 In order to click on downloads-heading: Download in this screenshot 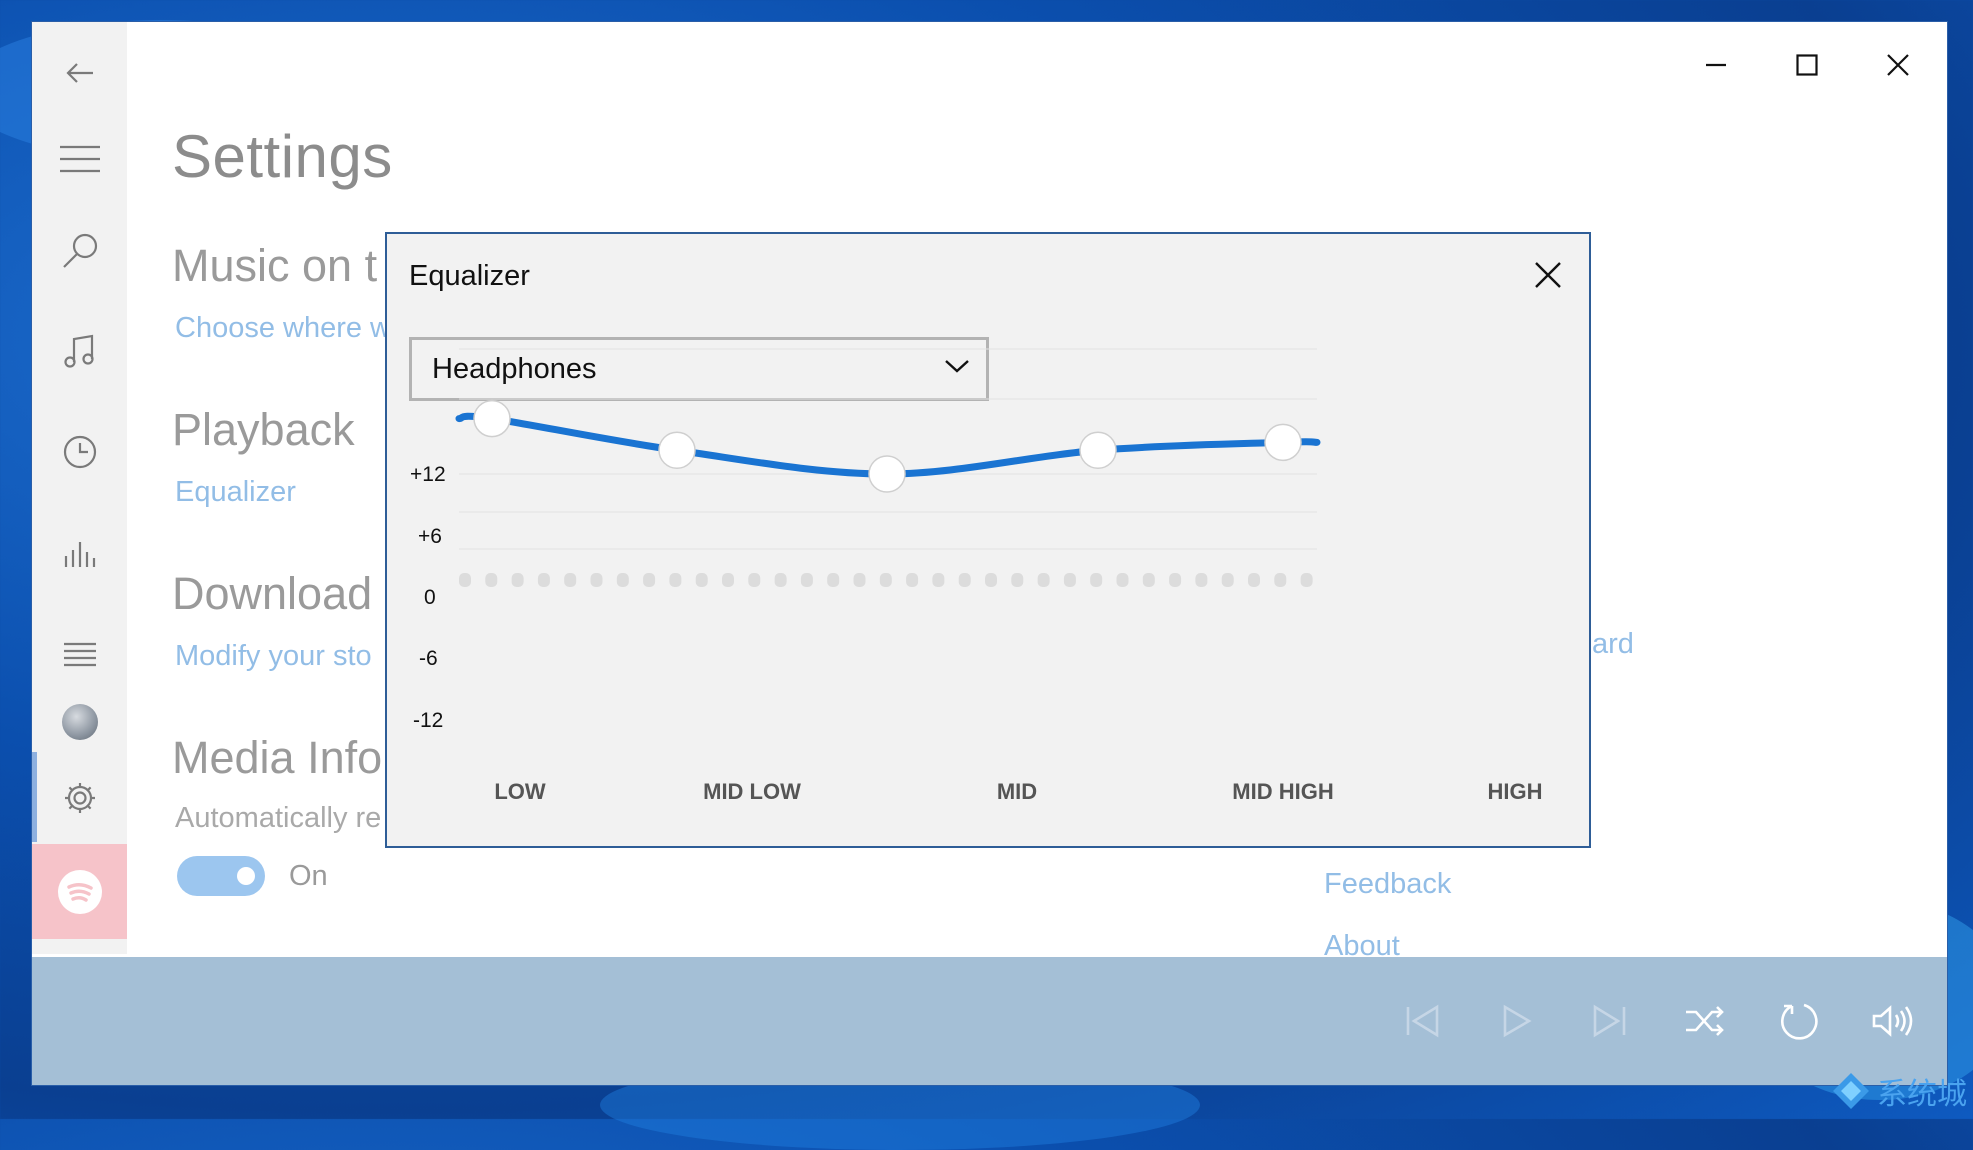, I will do `click(272, 593)`.